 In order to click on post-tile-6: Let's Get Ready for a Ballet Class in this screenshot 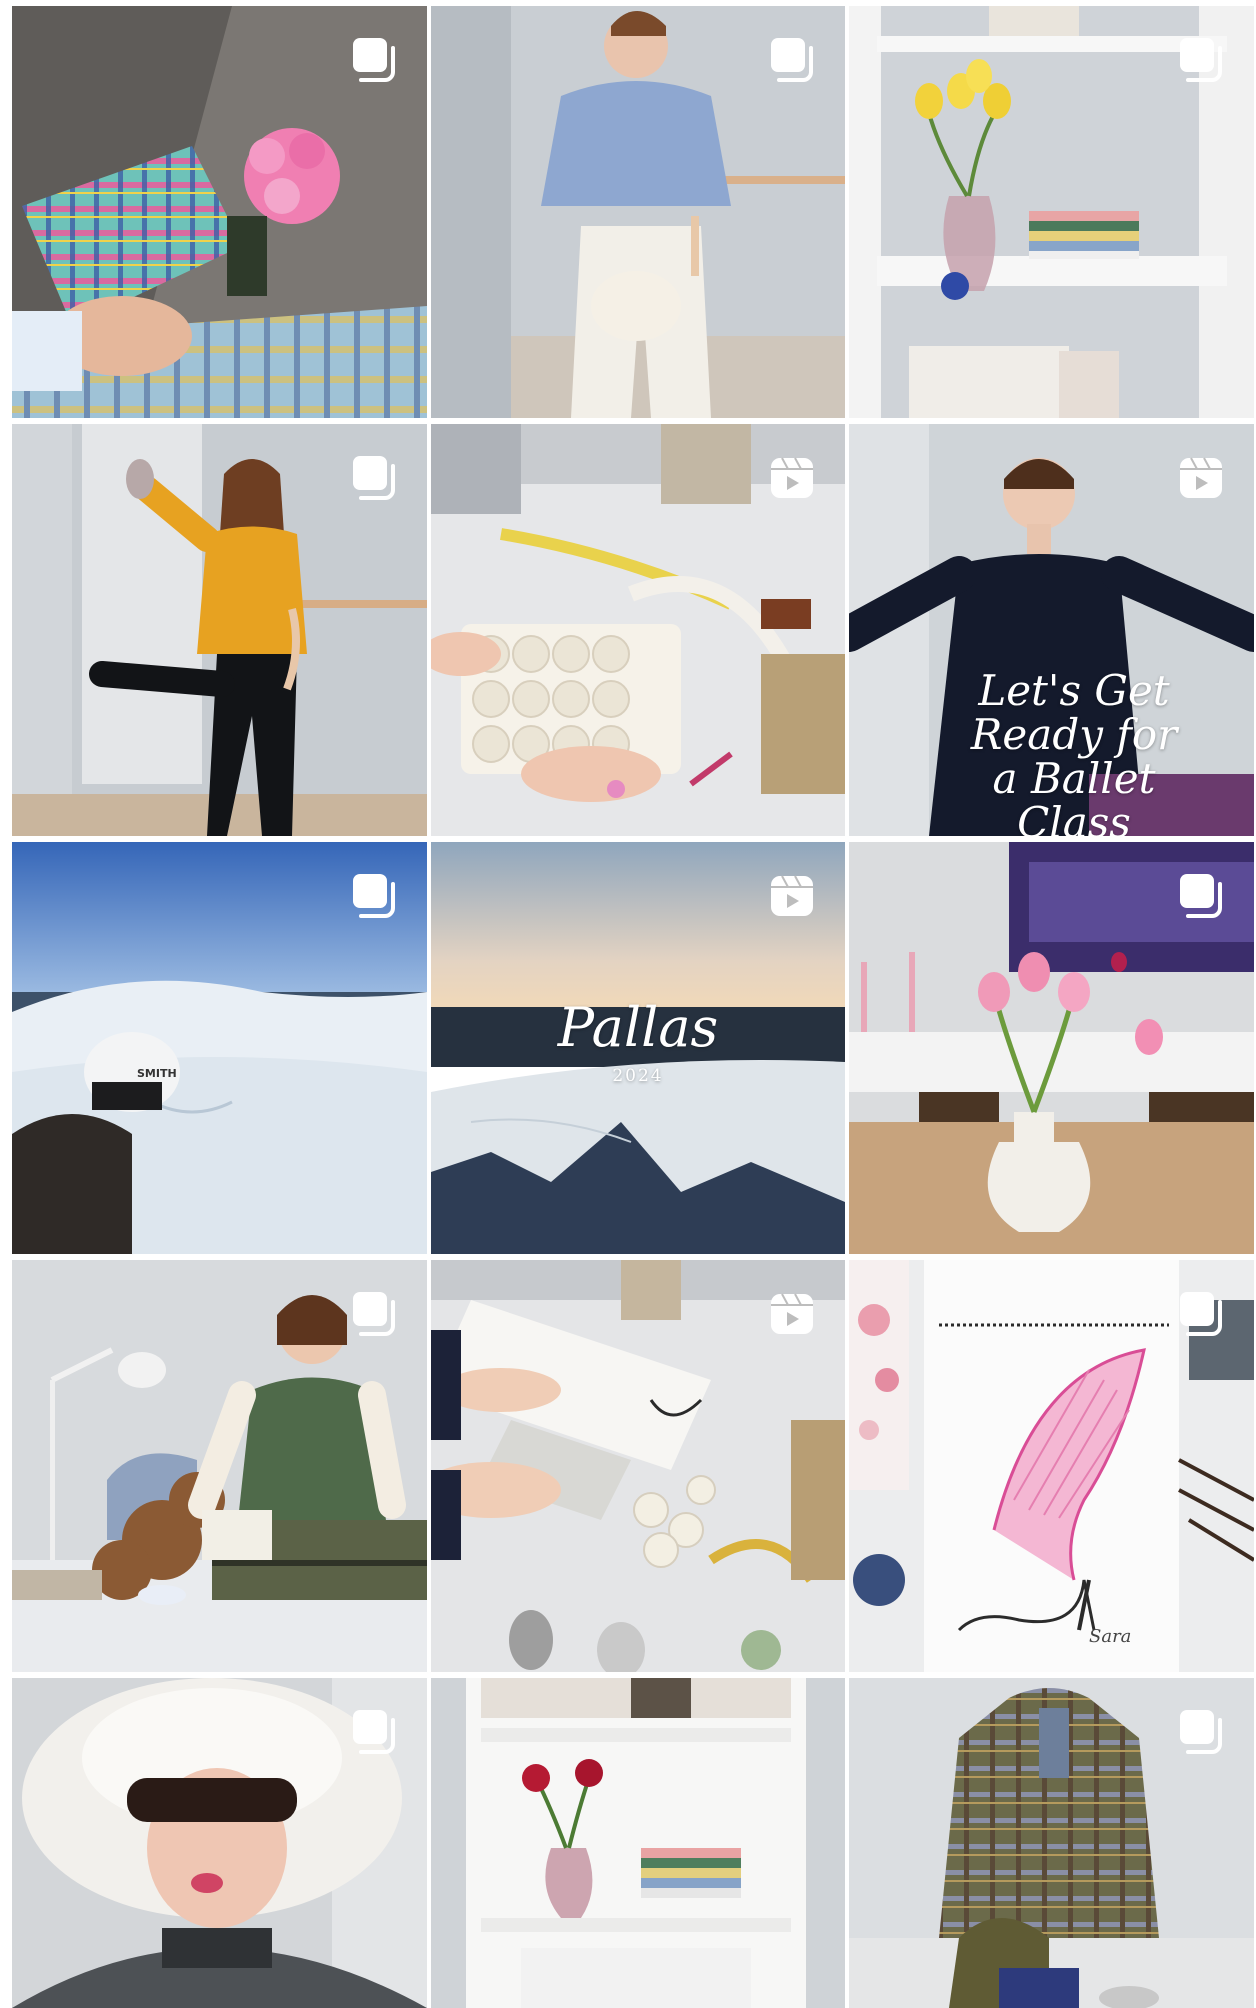, I will do `click(1051, 630)`.